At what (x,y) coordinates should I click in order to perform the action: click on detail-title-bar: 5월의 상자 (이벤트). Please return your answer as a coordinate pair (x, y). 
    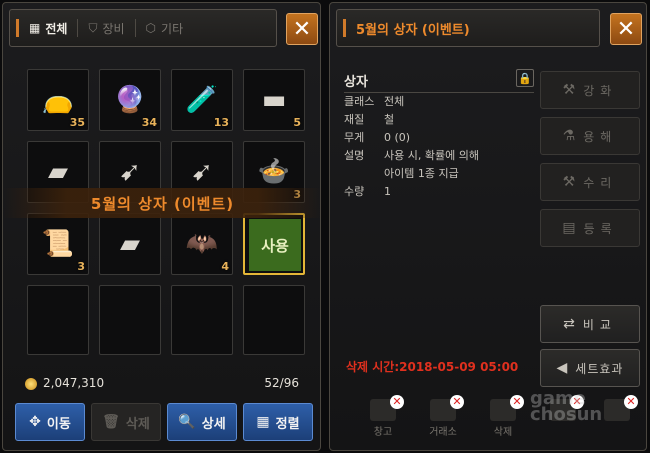
    Looking at the image, I should click on (468, 28).